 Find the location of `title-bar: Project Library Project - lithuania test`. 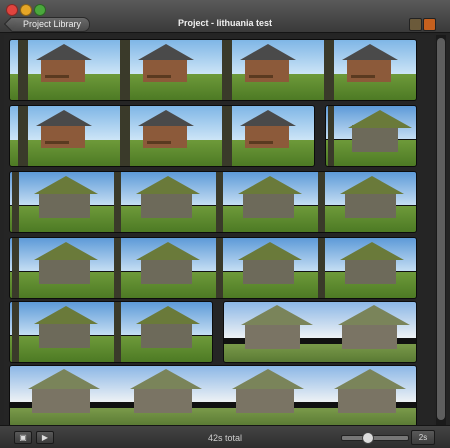

title-bar: Project Library Project - lithuania test is located at coordinates (225, 16).